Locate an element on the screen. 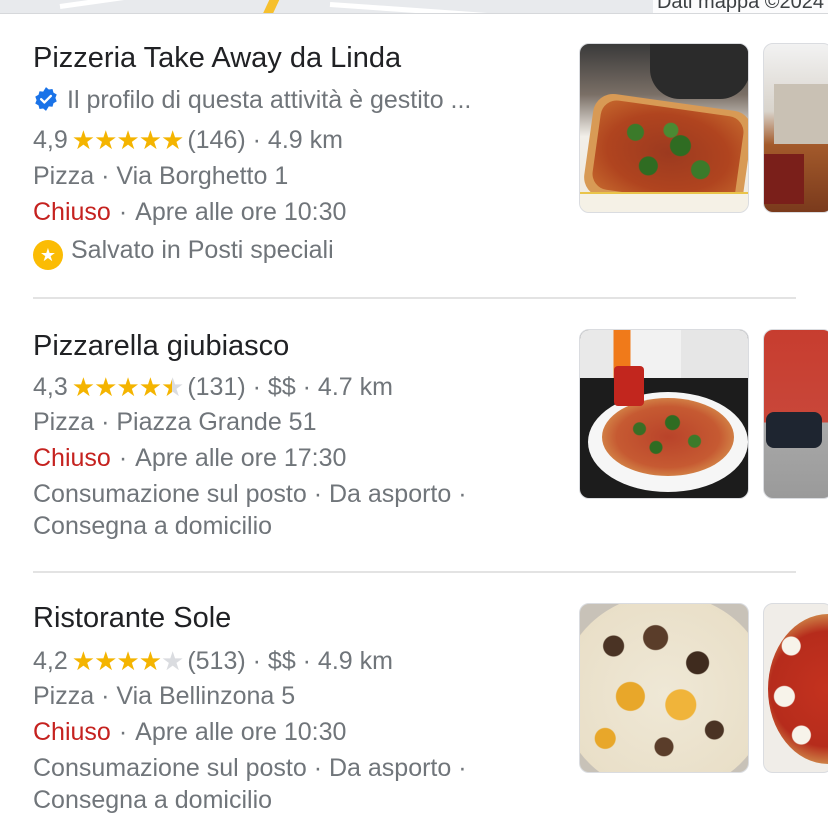 The image size is (828, 828). rating-value: 4,3 is located at coordinates (50, 387).